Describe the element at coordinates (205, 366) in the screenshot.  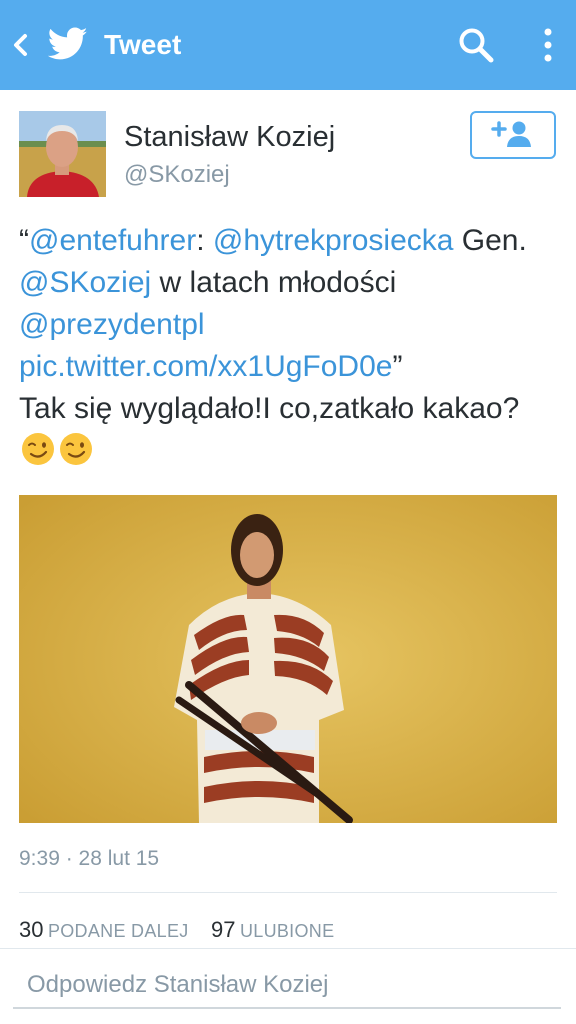
I see `media-link: pic.twitter.com/xx1UgFoD0e` at that location.